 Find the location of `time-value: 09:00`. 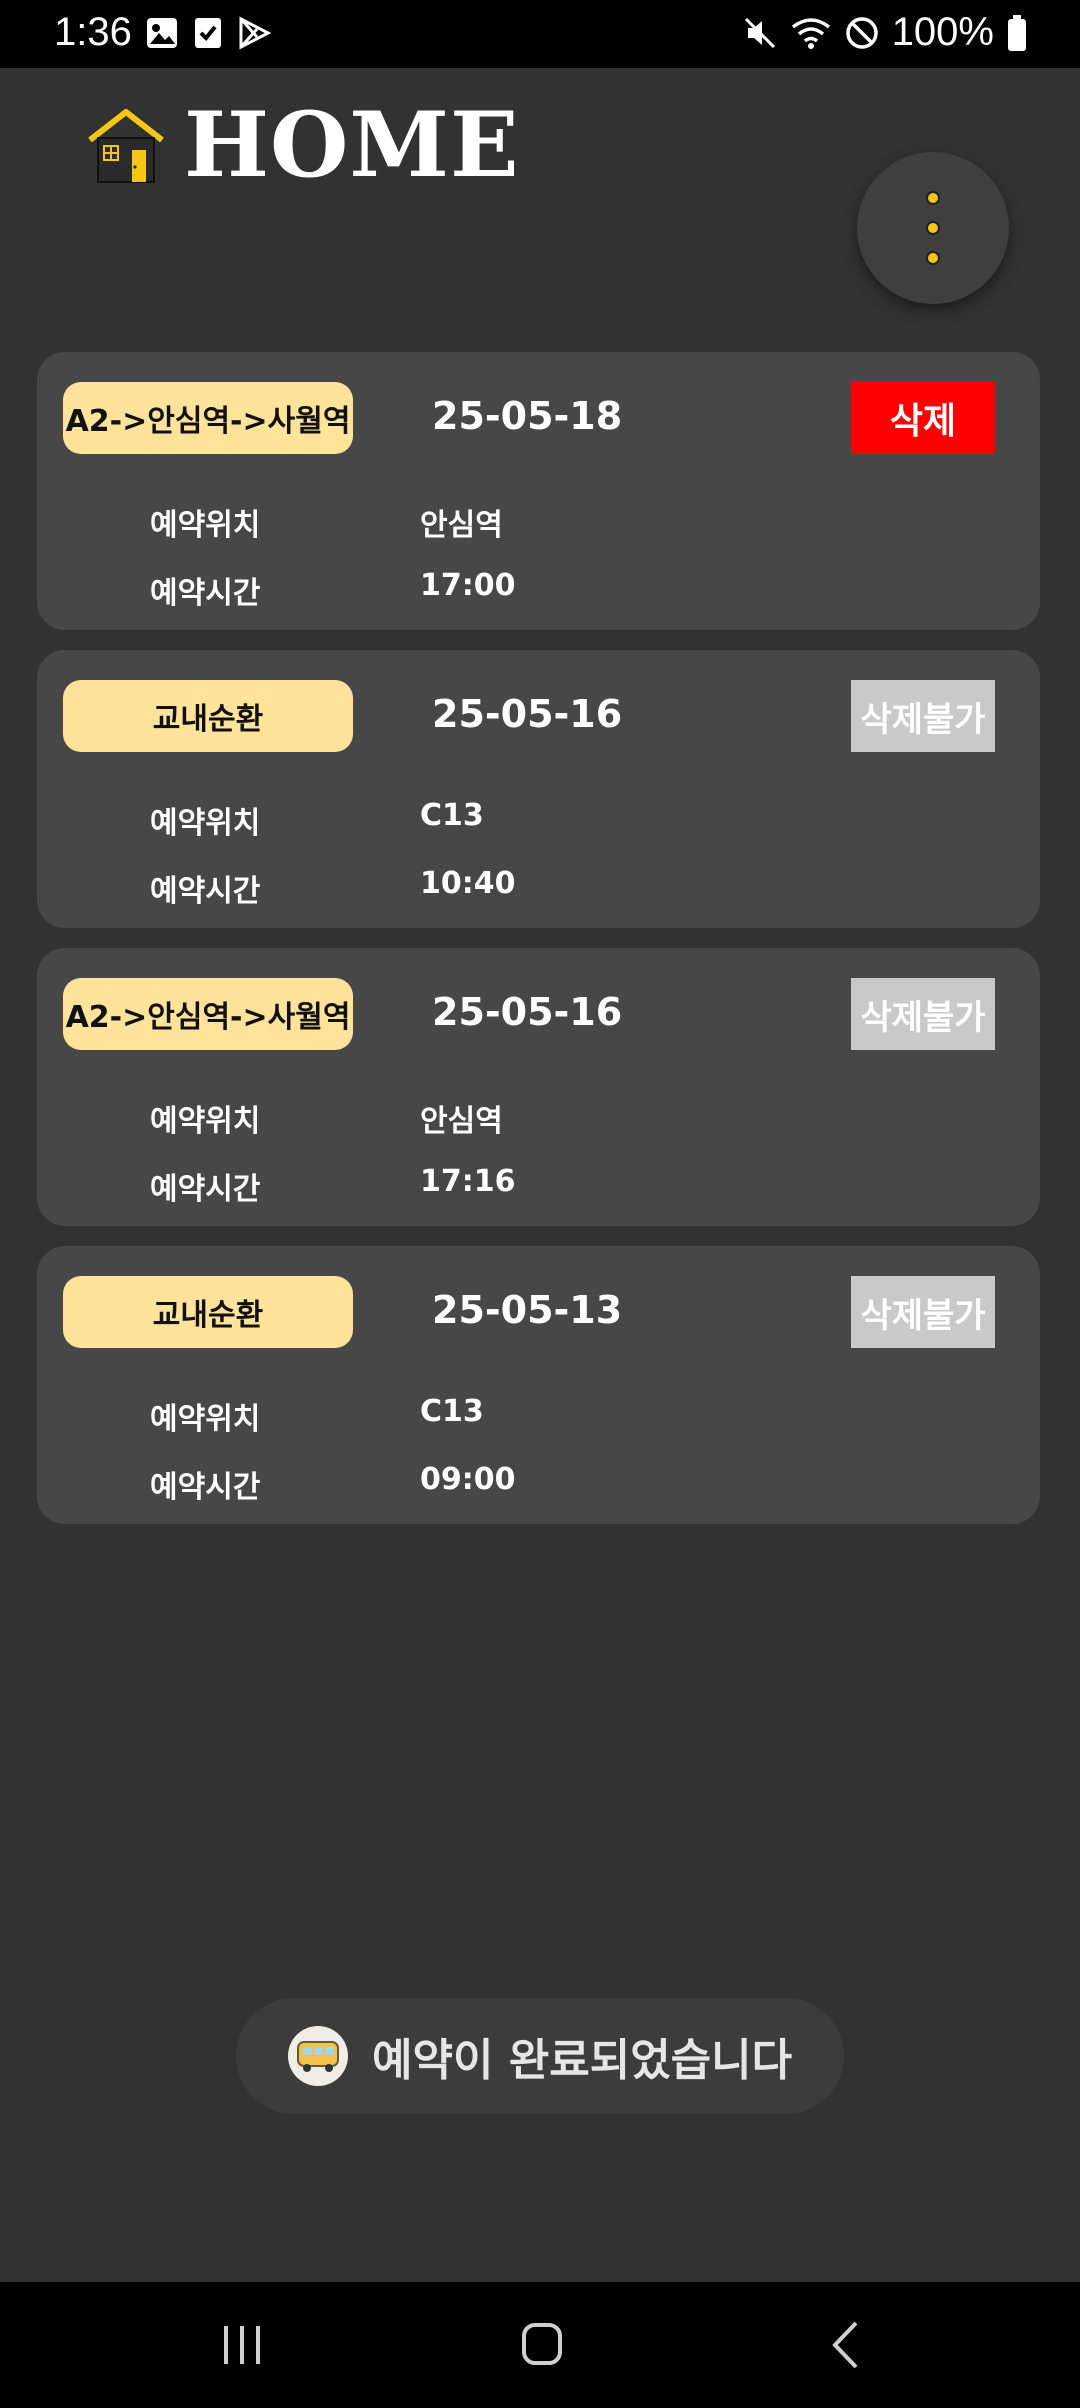

time-value: 09:00 is located at coordinates (468, 1479).